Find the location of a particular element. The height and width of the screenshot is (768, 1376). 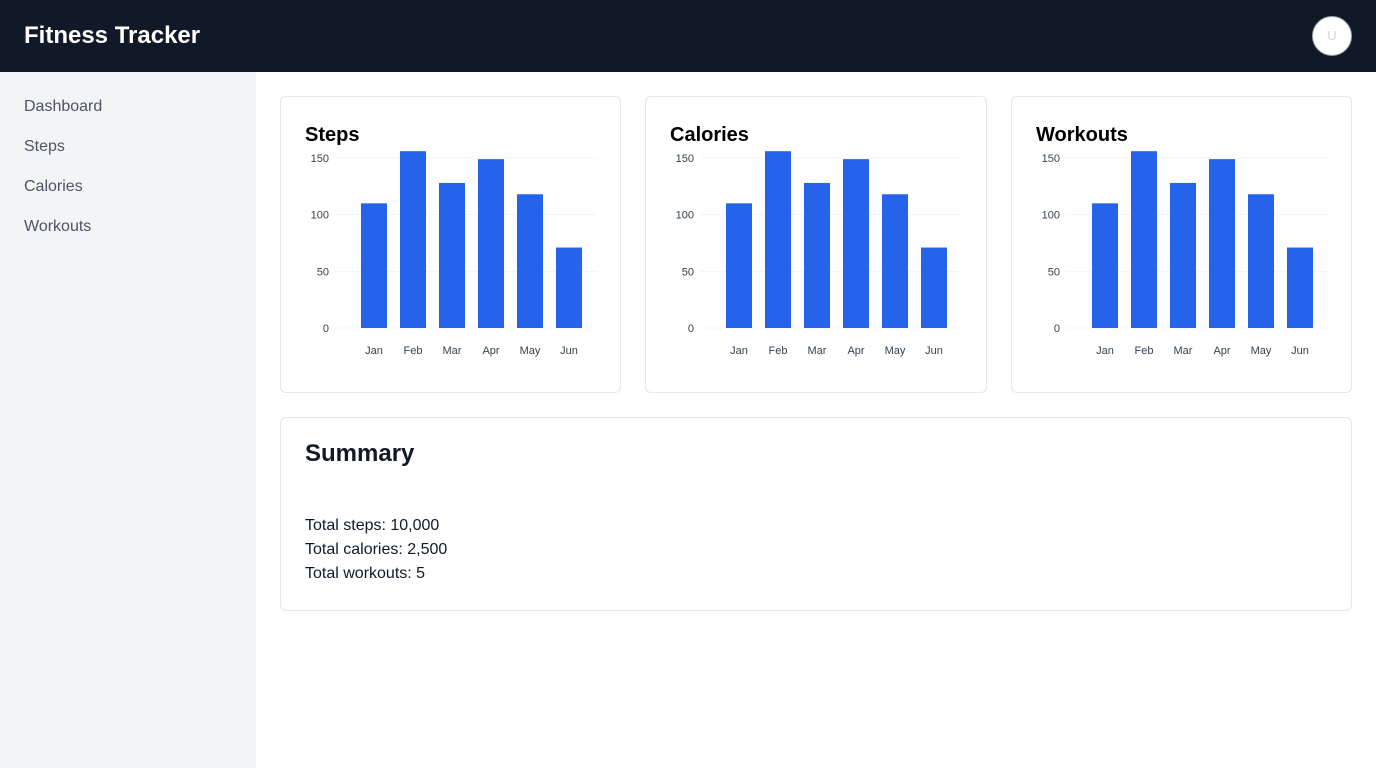

steps-chart-ytick-label: 50 is located at coordinates (323, 272).